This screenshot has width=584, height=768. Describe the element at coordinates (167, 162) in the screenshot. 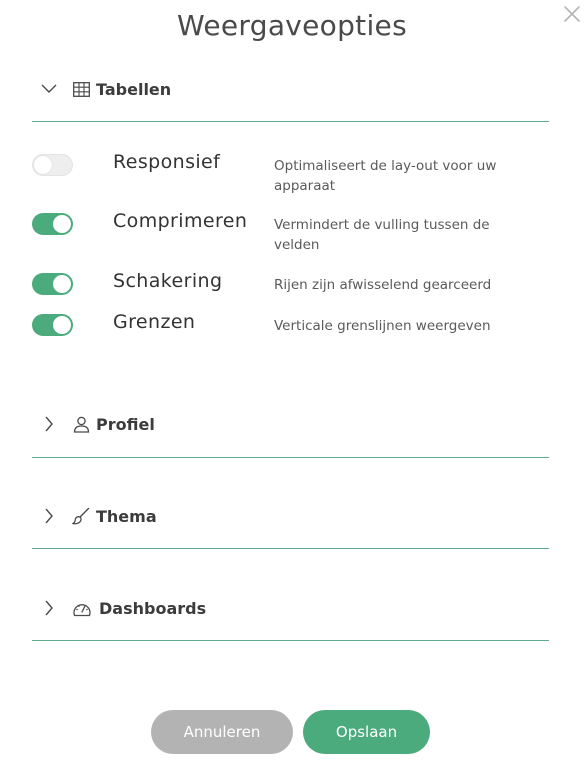

I see `option-label: Responsief` at that location.